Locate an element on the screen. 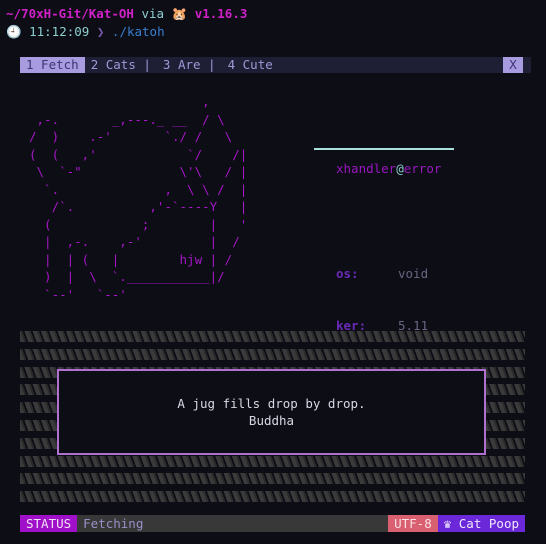 This screenshot has width=546, height=544. command: ./katoh is located at coordinates (138, 31).